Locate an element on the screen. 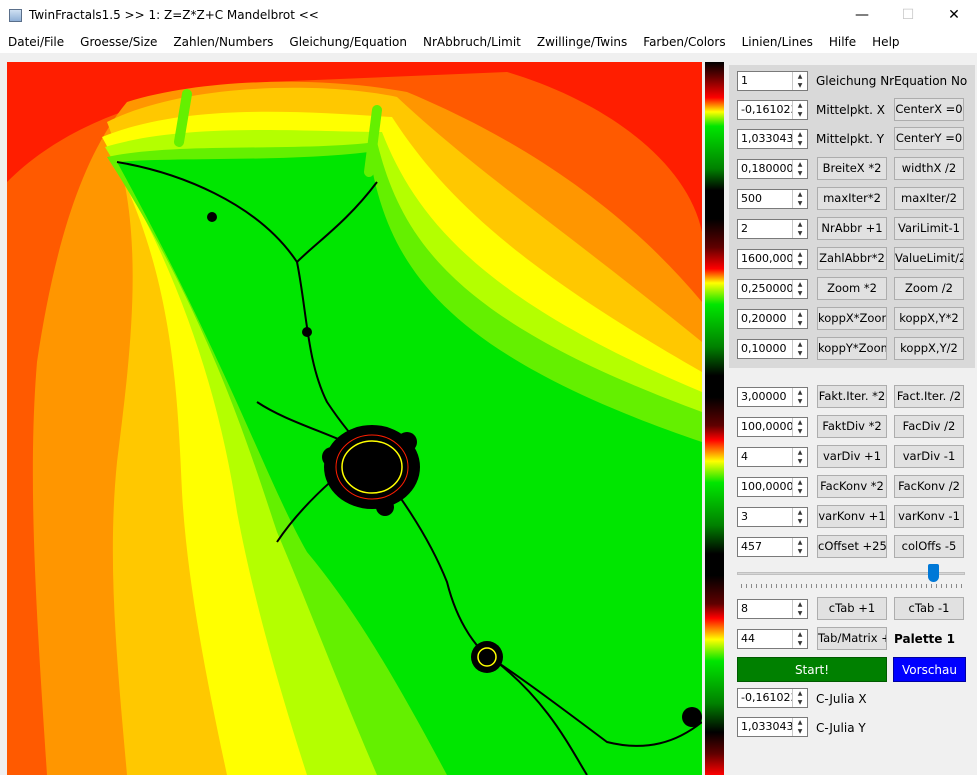 The width and height of the screenshot is (977, 775). action-button-left: Fakt.Iter. *2 is located at coordinates (852, 396).